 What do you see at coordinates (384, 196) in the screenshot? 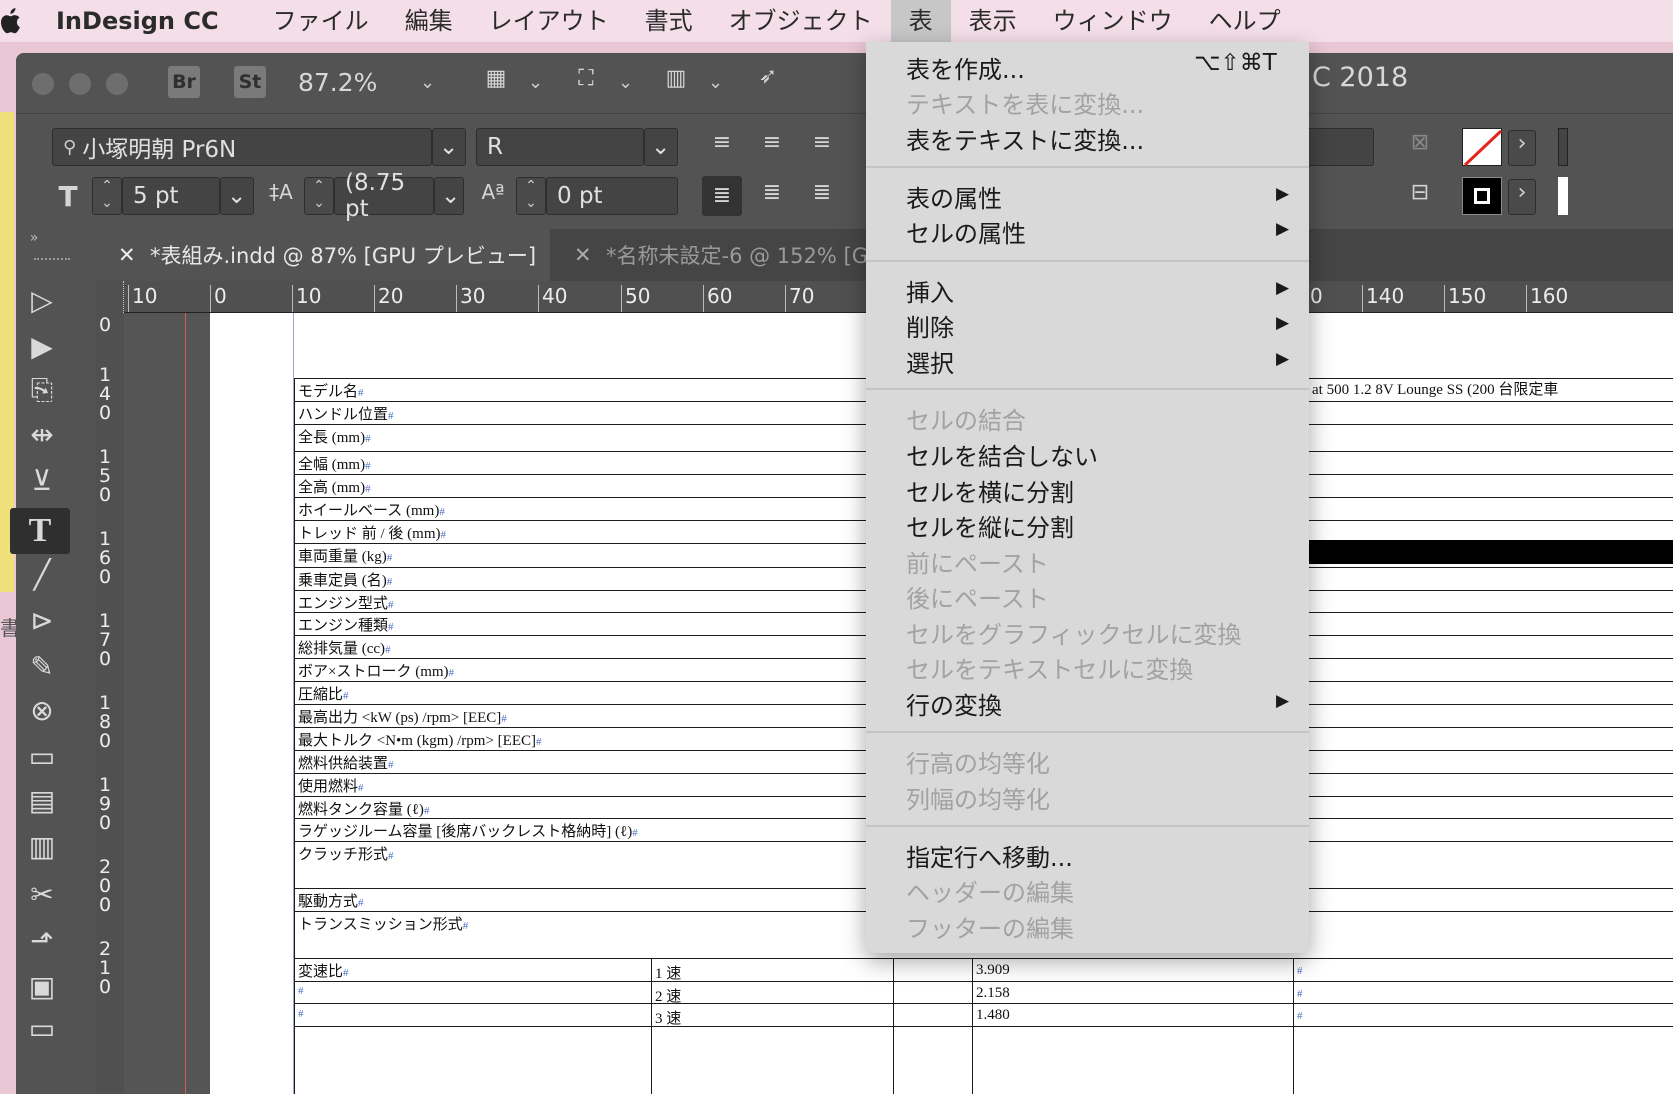
I see `leading-field: (8.75 pt` at bounding box center [384, 196].